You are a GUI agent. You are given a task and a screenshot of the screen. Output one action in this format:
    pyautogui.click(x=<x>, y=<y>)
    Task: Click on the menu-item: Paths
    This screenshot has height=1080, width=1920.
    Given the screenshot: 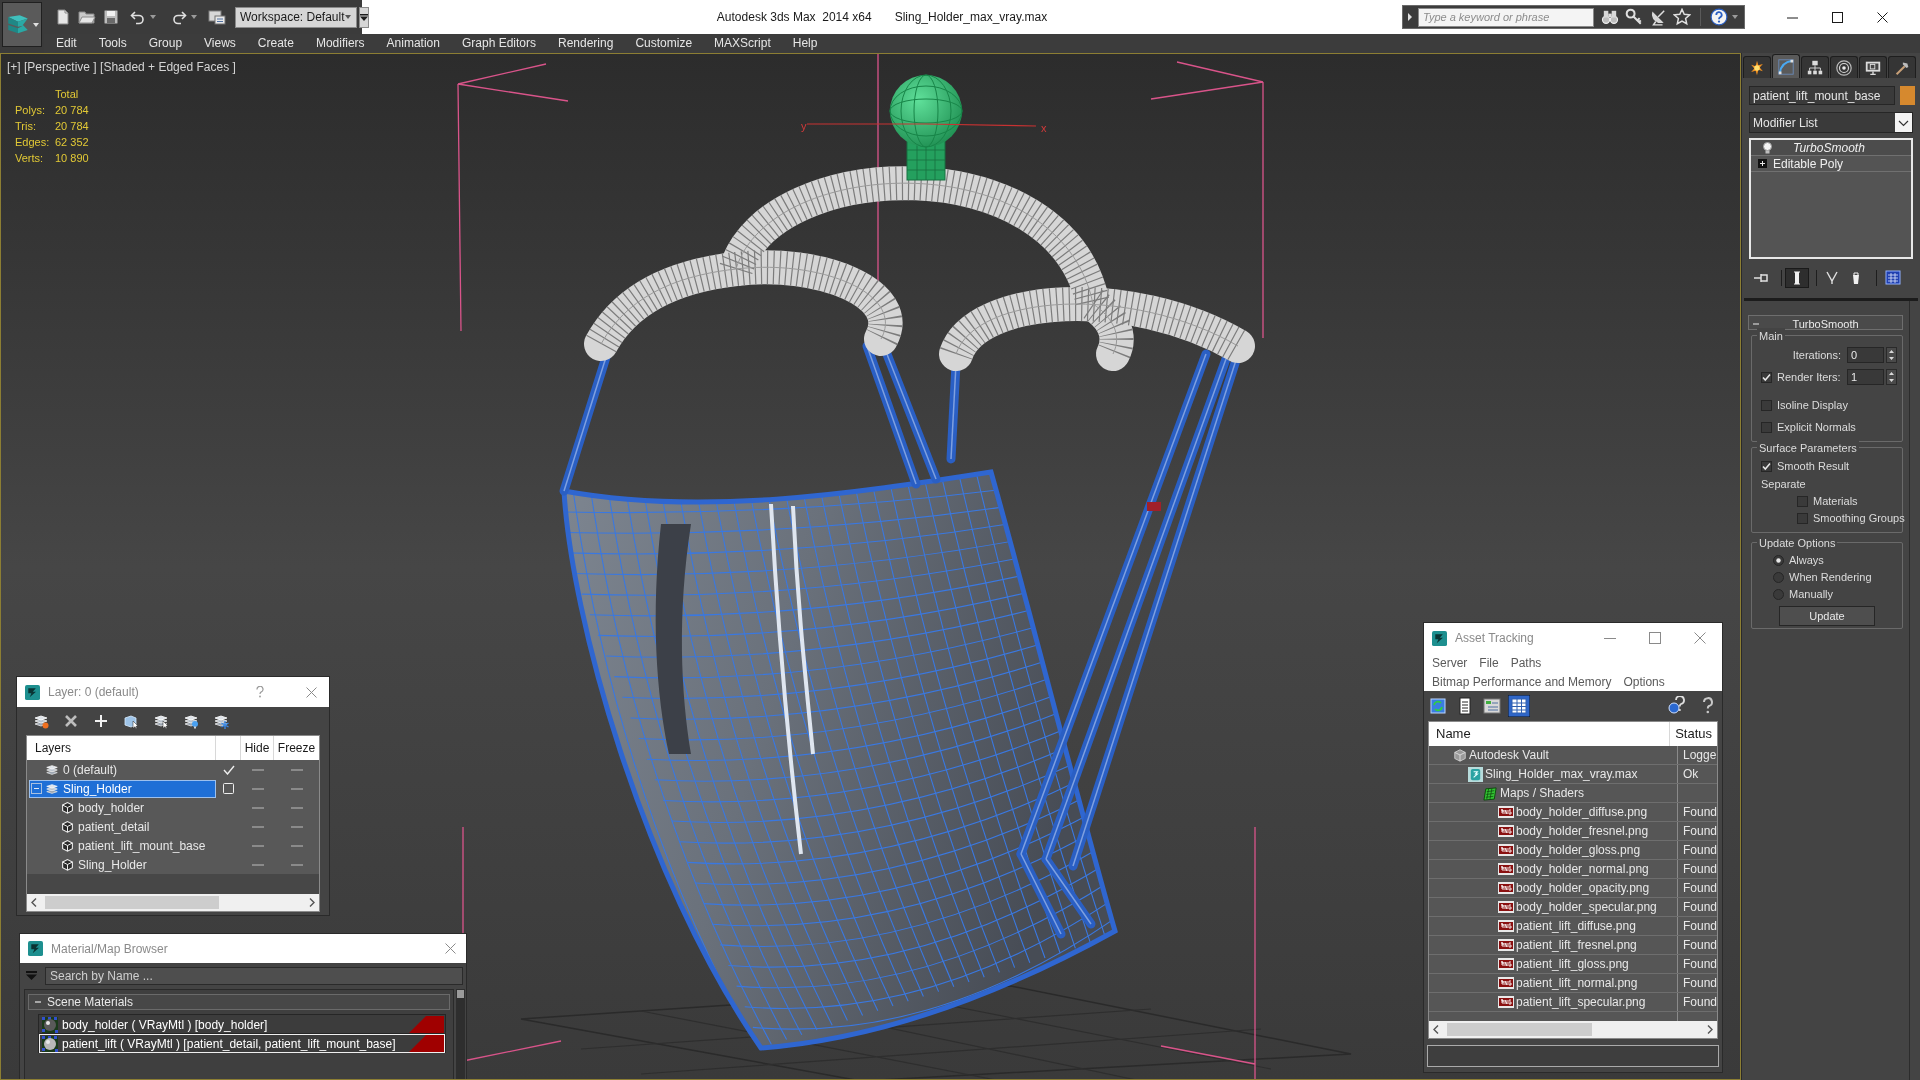 What is the action you would take?
    pyautogui.click(x=1526, y=662)
    